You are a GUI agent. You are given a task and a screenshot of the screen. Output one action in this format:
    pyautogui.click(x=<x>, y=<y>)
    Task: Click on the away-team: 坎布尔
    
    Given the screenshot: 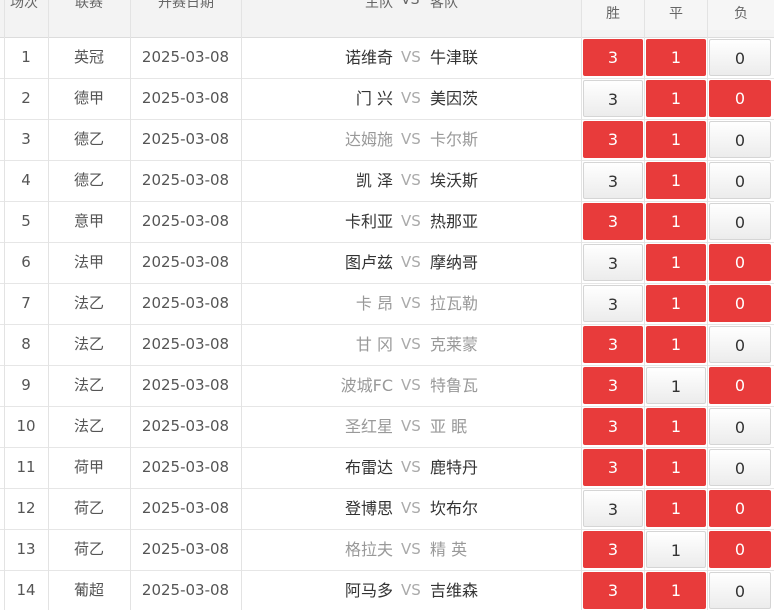 What is the action you would take?
    pyautogui.click(x=485, y=508)
    